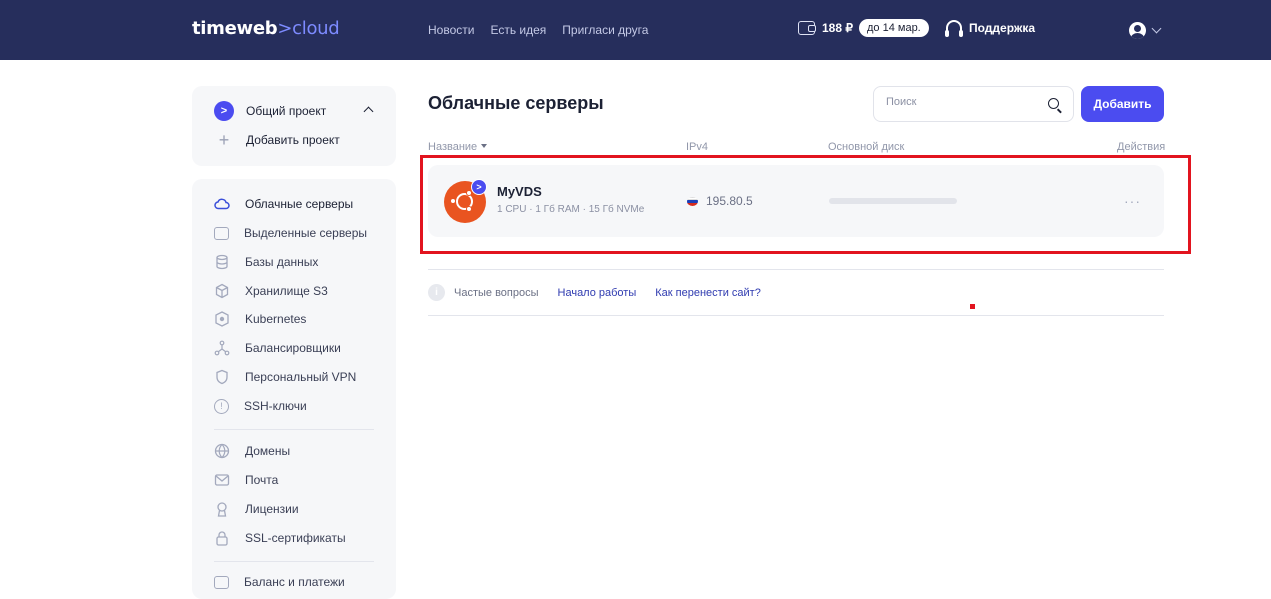  Describe the element at coordinates (972, 306) in the screenshot. I see `cursor-marker` at that location.